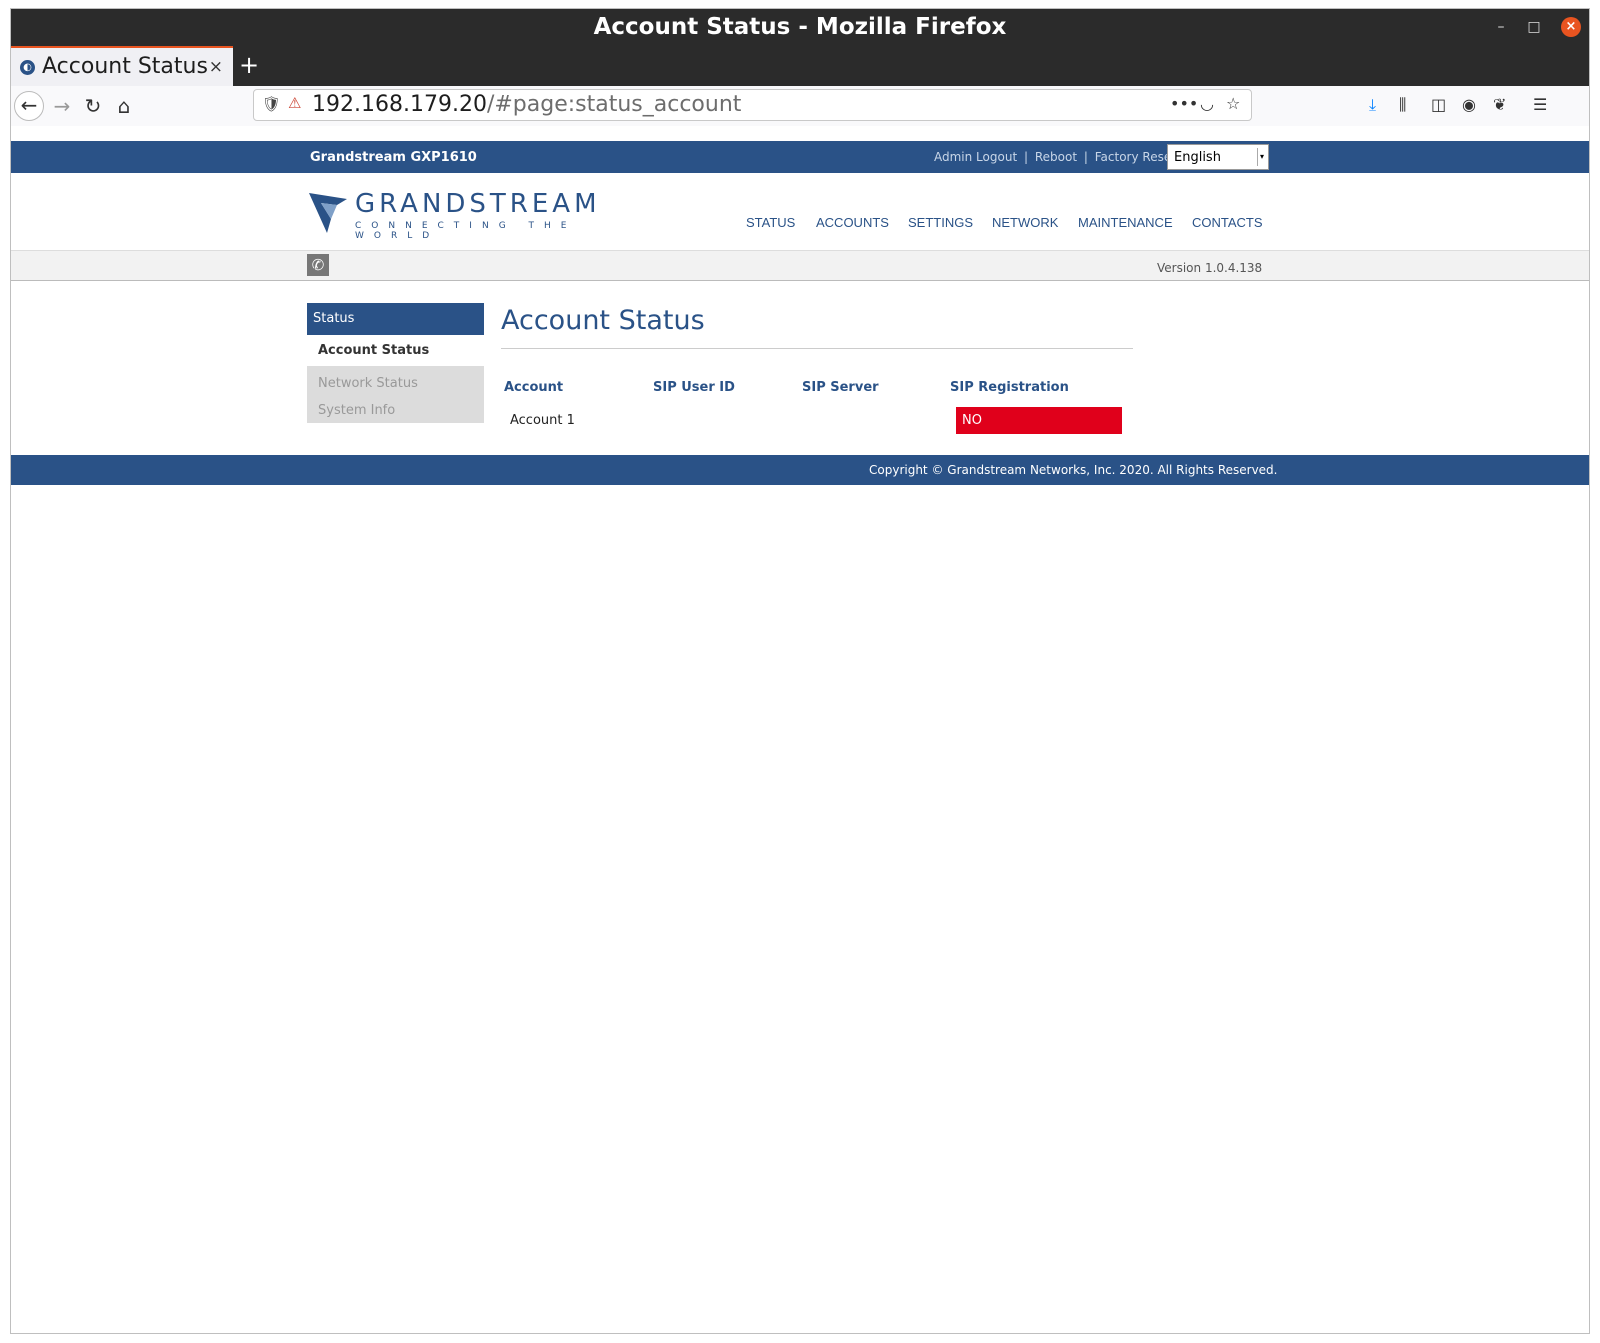  I want to click on page-actions-icon: •••, so click(1184, 103).